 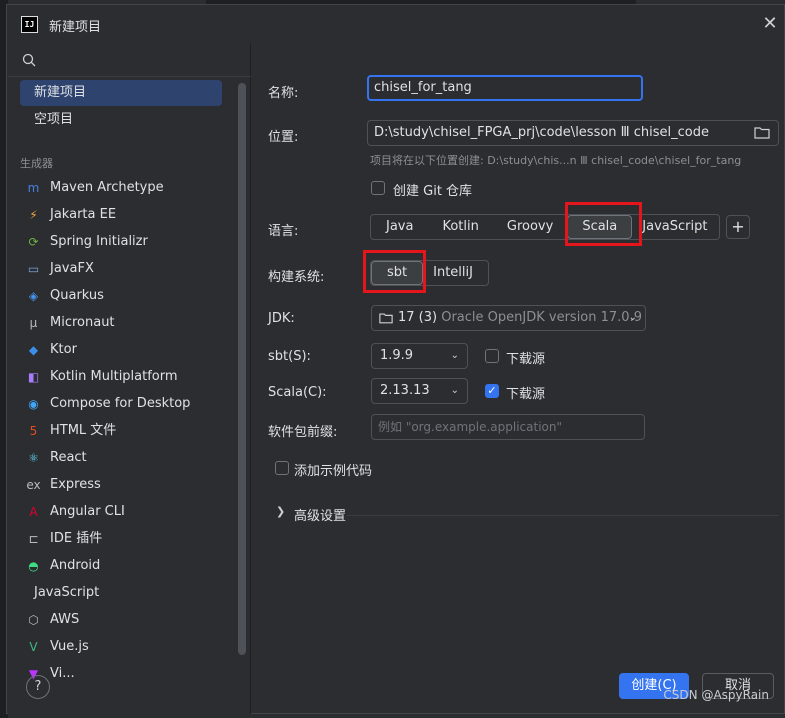 I want to click on sidebar-item-label: JavaFX, so click(x=72, y=268).